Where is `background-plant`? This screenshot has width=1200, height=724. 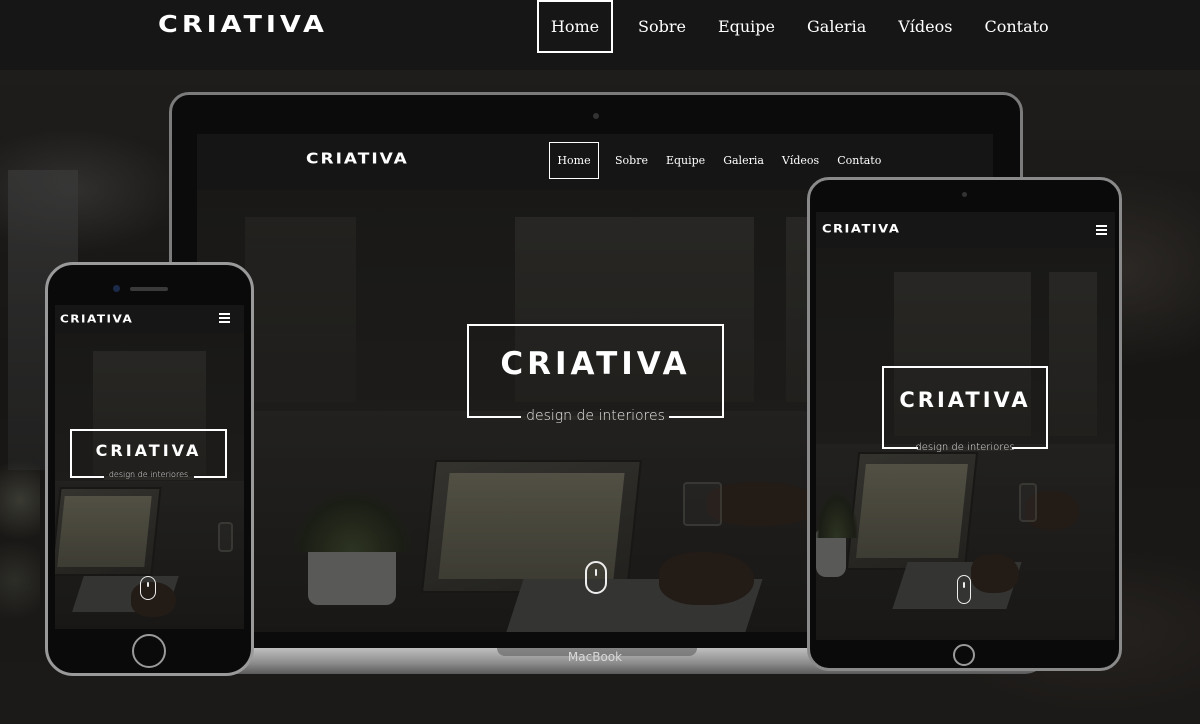 background-plant is located at coordinates (20, 550).